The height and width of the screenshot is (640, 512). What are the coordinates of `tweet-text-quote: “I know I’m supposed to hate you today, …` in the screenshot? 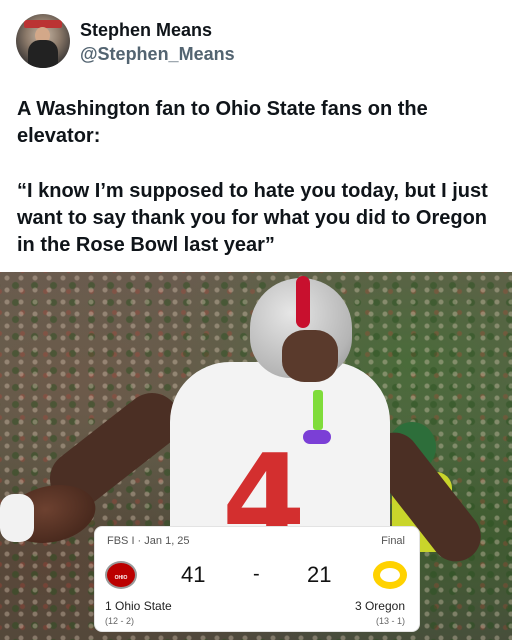 It's located at (252, 218).